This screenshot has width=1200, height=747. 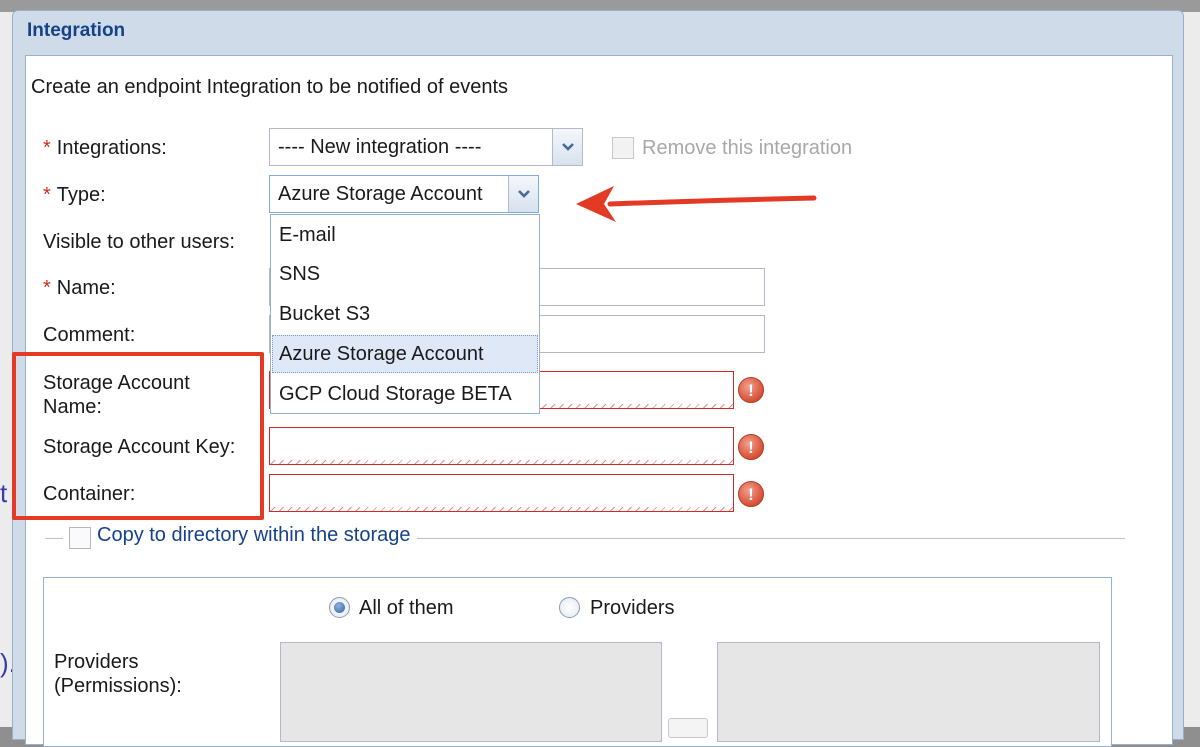 I want to click on type-label: * Type:, so click(x=74, y=195).